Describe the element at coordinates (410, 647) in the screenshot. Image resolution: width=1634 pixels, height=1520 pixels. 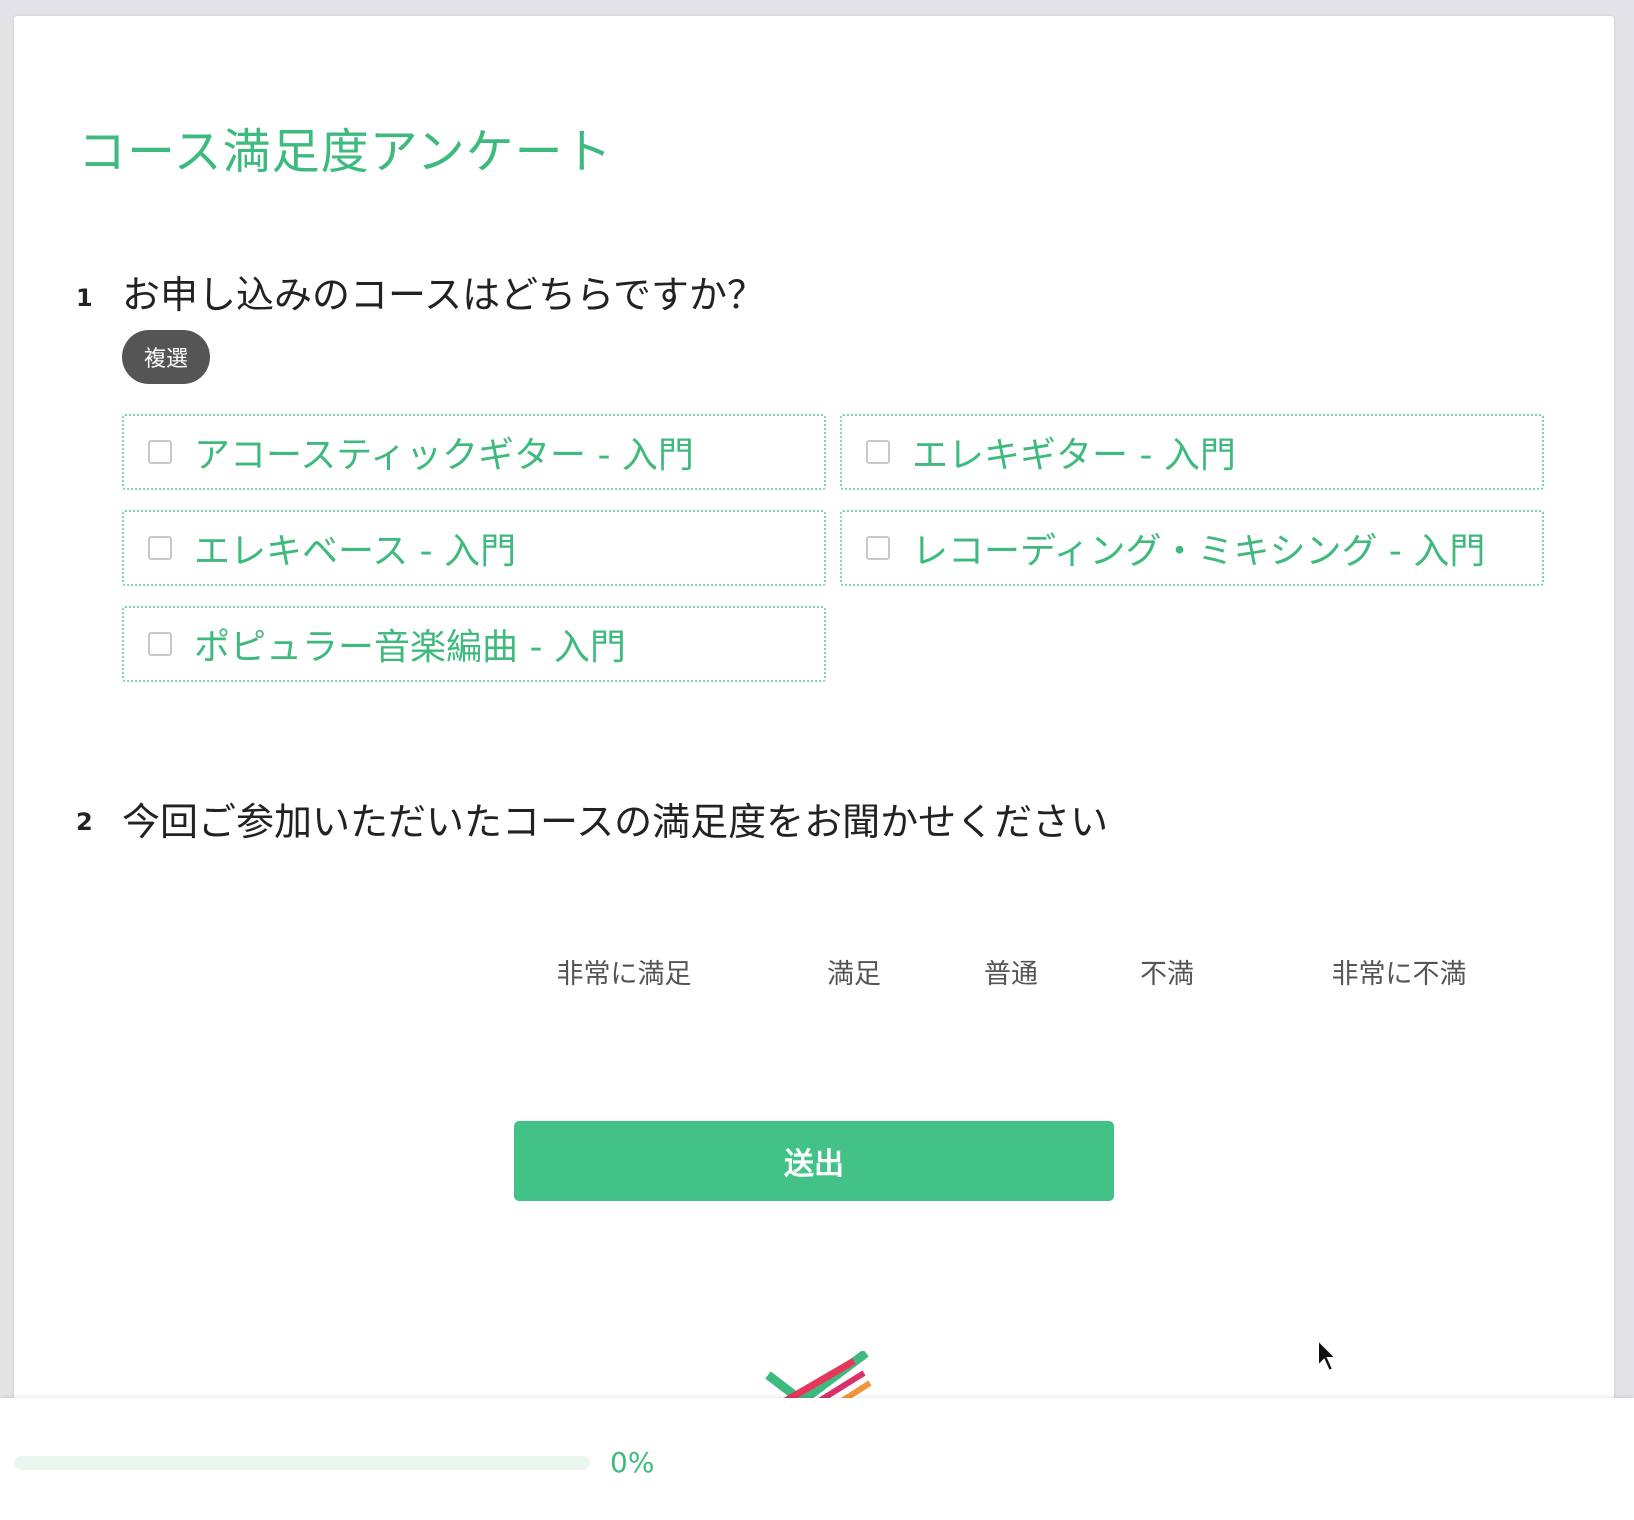
I see `option-label: ポピュラー音楽編曲 - 入門` at that location.